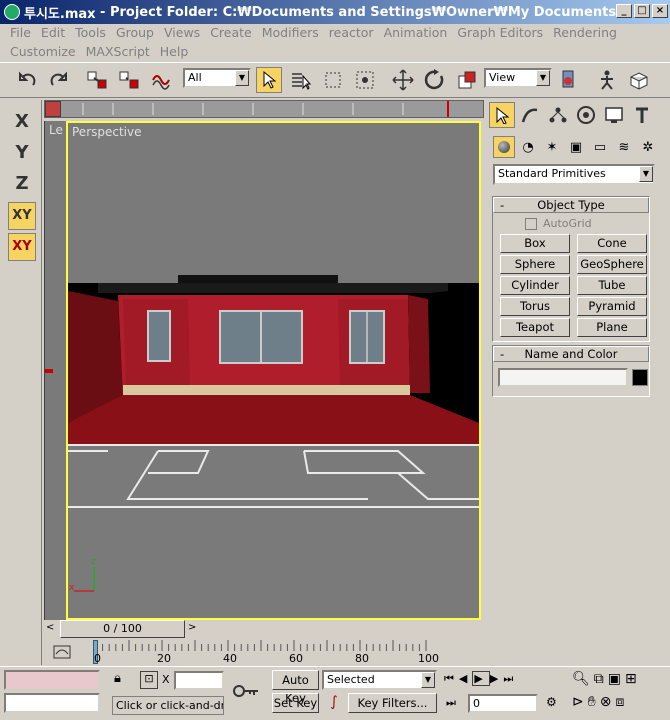 This screenshot has height=720, width=670. What do you see at coordinates (640, 377) in the screenshot?
I see `object-color-swatch` at bounding box center [640, 377].